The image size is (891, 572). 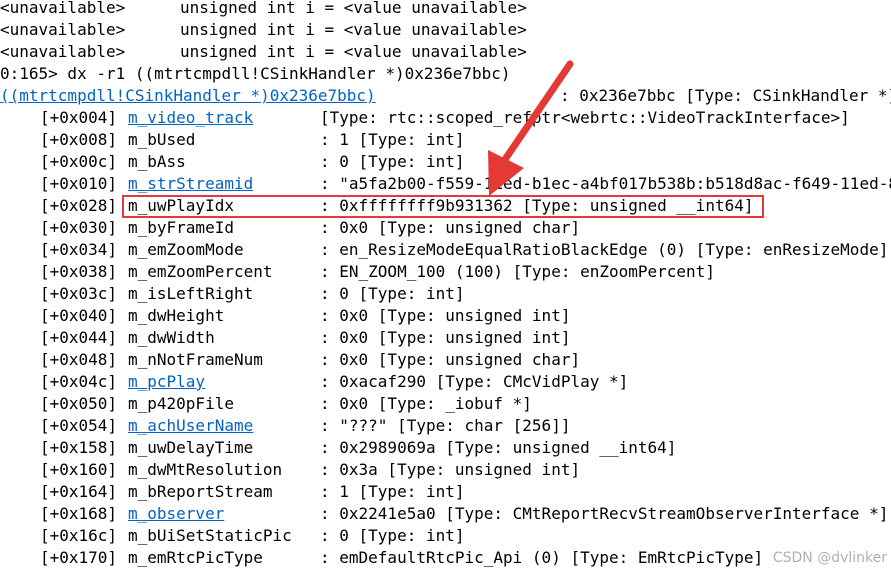 I want to click on field-offset: [+0x16c], so click(x=79, y=535).